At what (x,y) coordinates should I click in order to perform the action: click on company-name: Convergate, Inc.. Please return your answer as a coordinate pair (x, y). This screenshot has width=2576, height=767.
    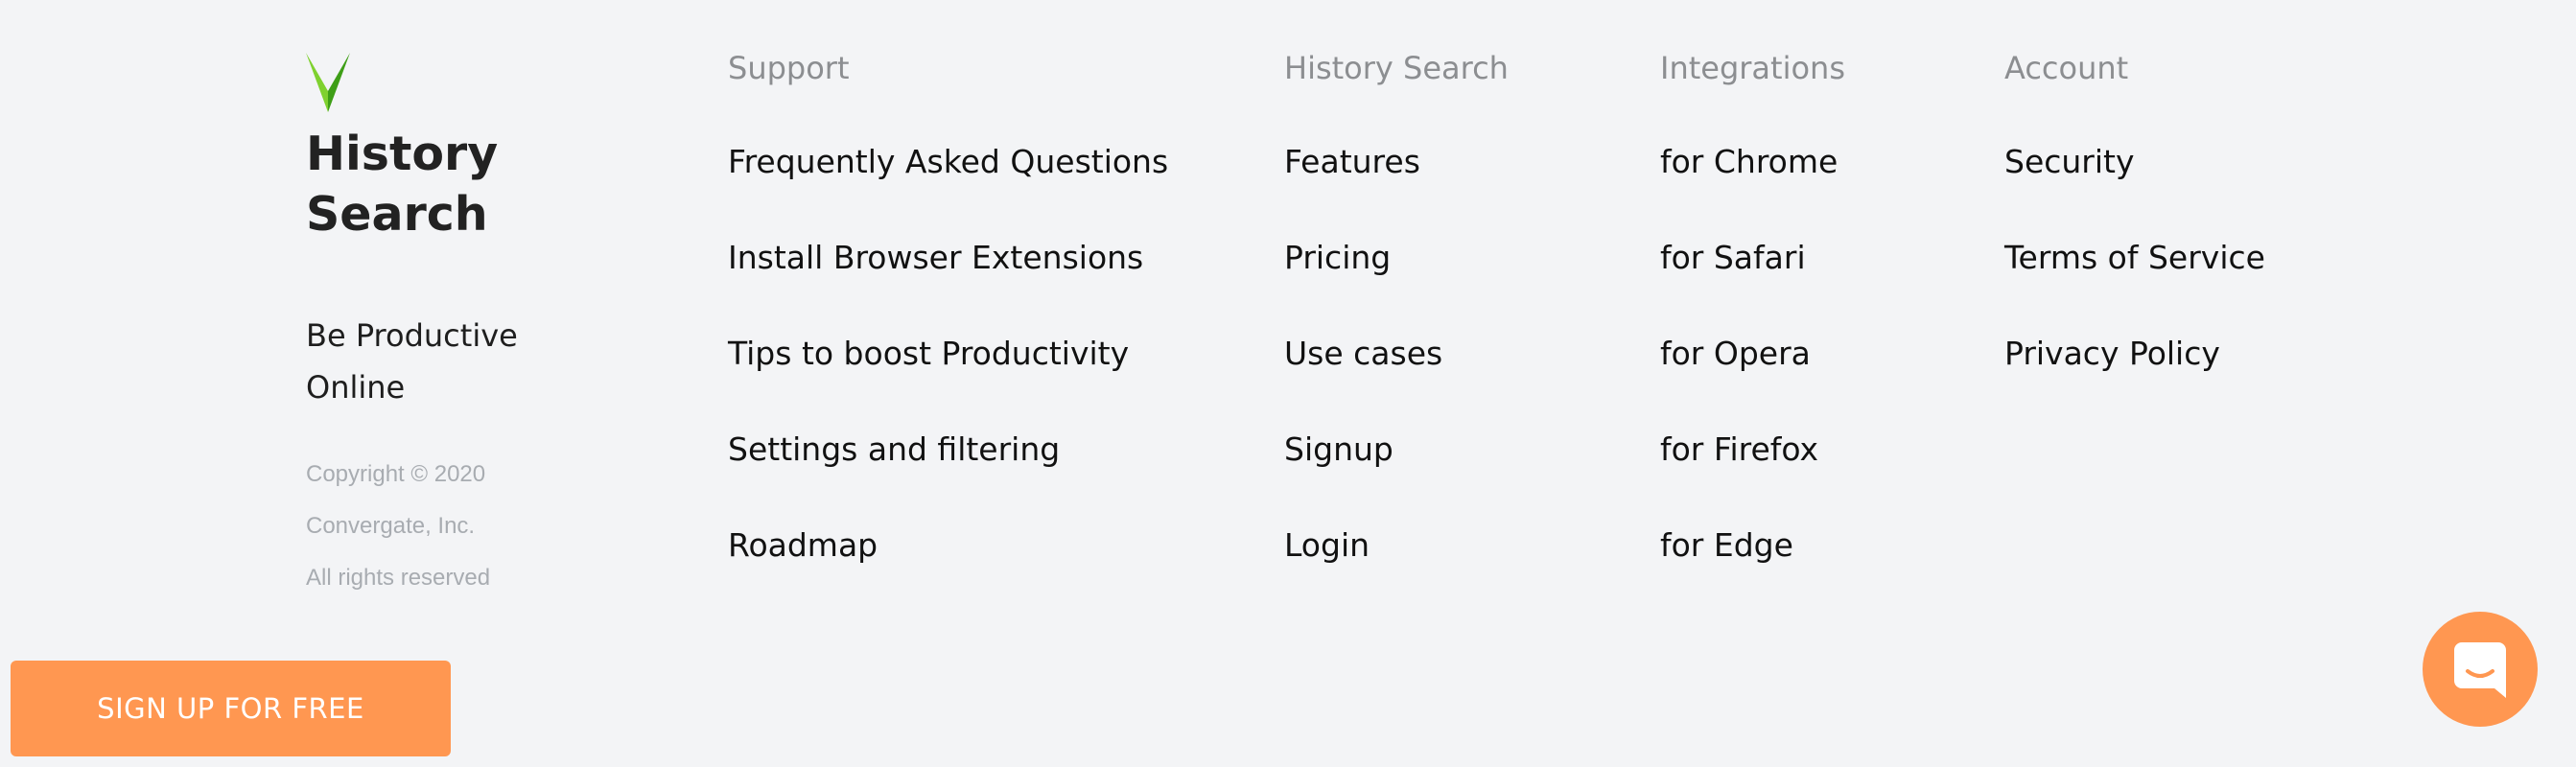
    Looking at the image, I should click on (391, 526).